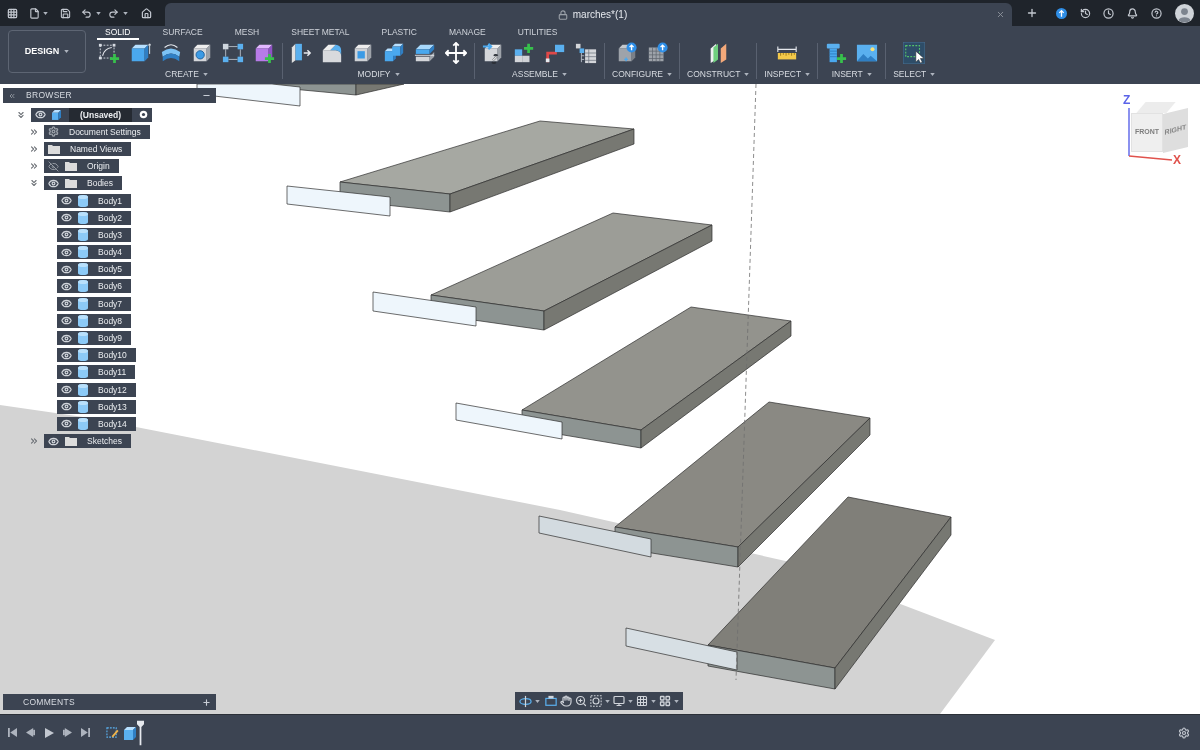 Image resolution: width=1200 pixels, height=750 pixels. I want to click on group-menu-button: ASSEMBLE, so click(539, 74).